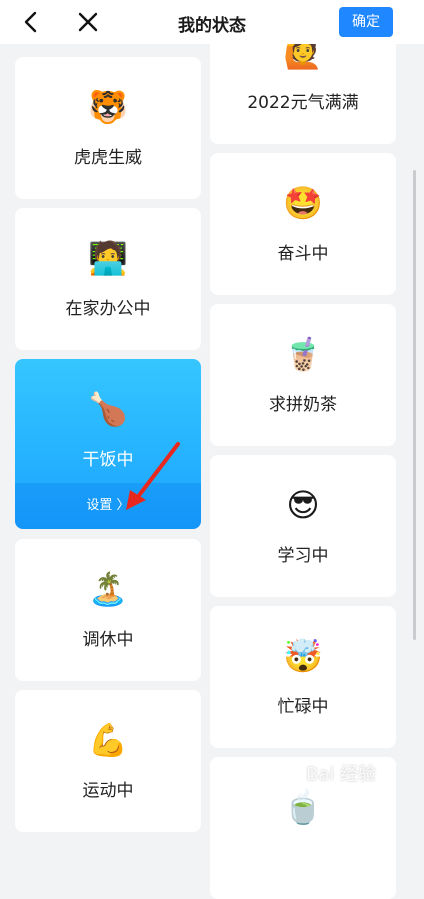 Image resolution: width=424 pixels, height=899 pixels. Describe the element at coordinates (108, 589) in the screenshot. I see `island-emoji-icon: 🏝️` at that location.